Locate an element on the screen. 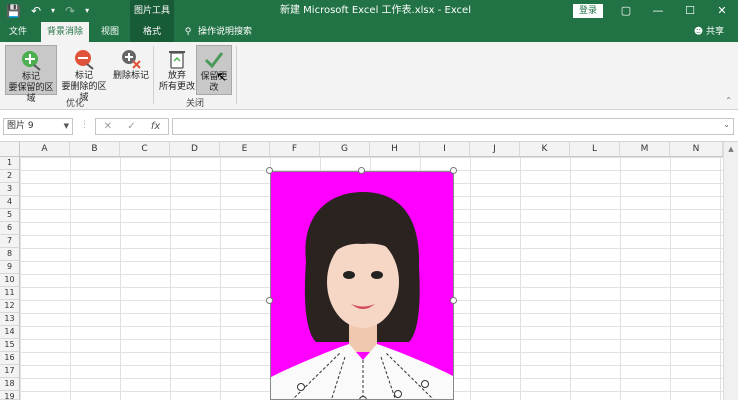 This screenshot has height=403, width=738. row-header: 10 is located at coordinates (10, 280).